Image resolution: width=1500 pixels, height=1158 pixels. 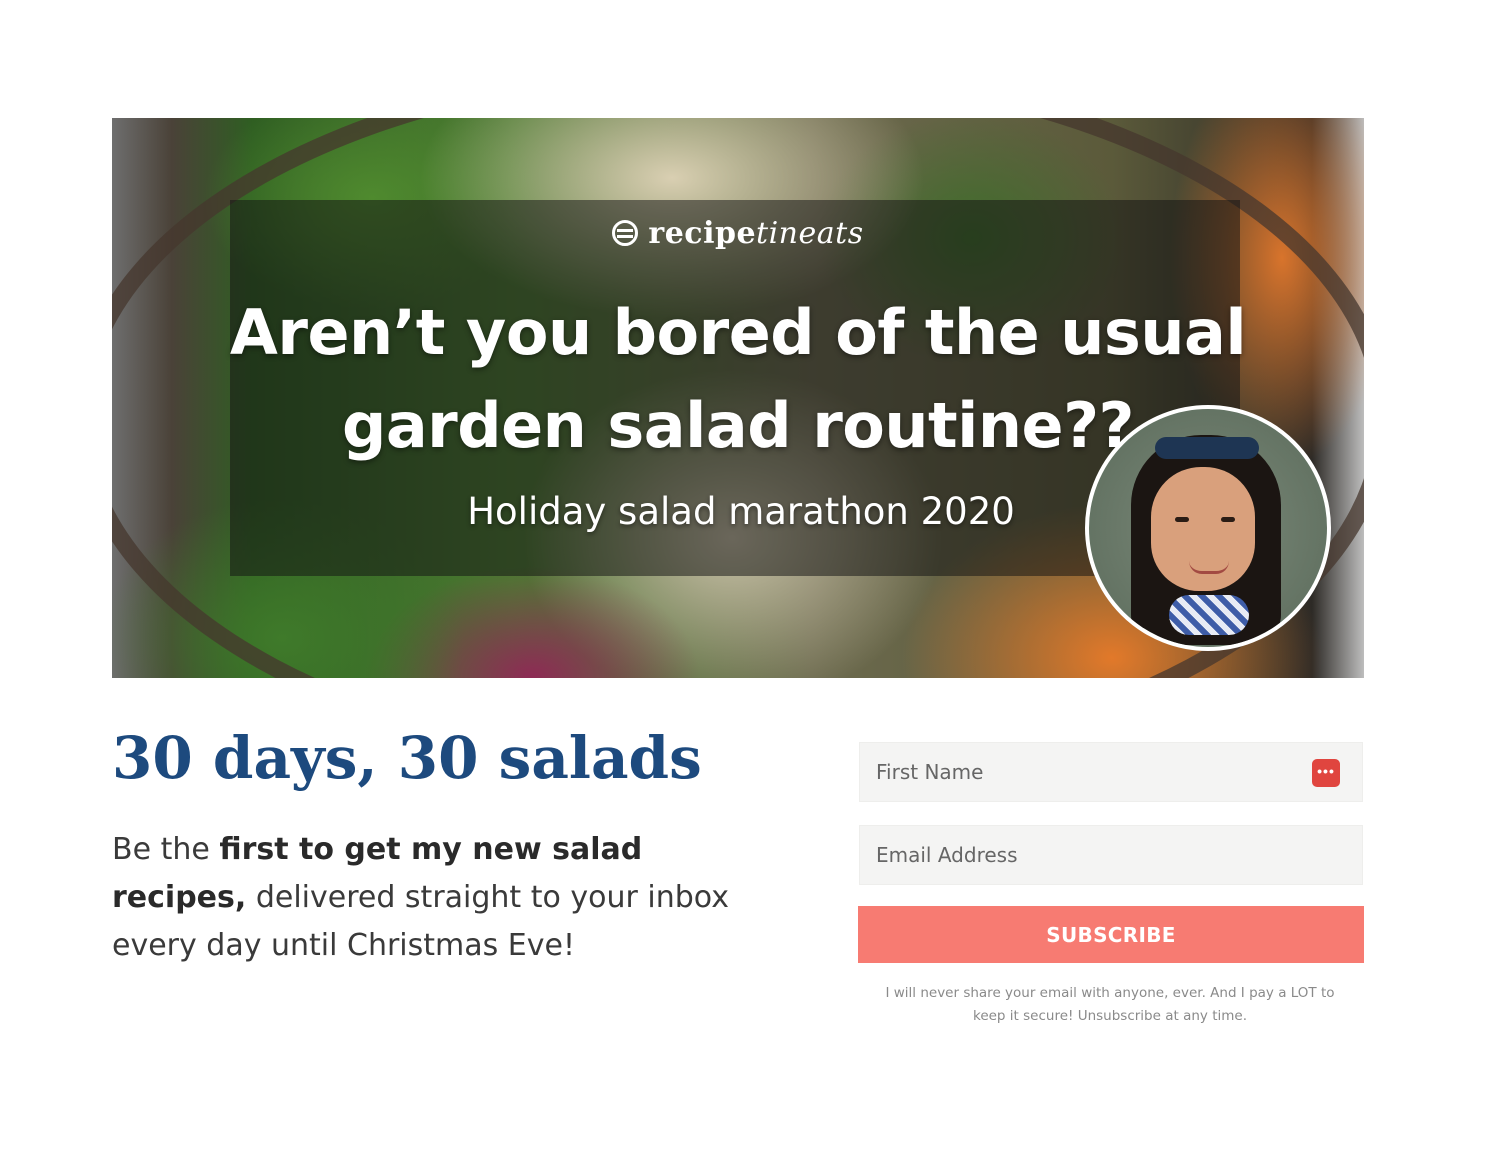 I want to click on email-field, so click(x=1111, y=855).